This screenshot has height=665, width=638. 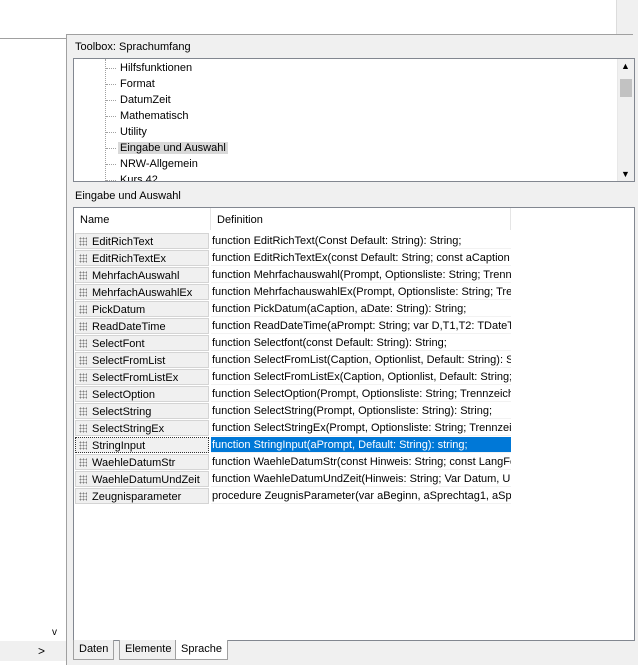 What do you see at coordinates (139, 100) in the screenshot?
I see `tree-item: DatumZeit` at bounding box center [139, 100].